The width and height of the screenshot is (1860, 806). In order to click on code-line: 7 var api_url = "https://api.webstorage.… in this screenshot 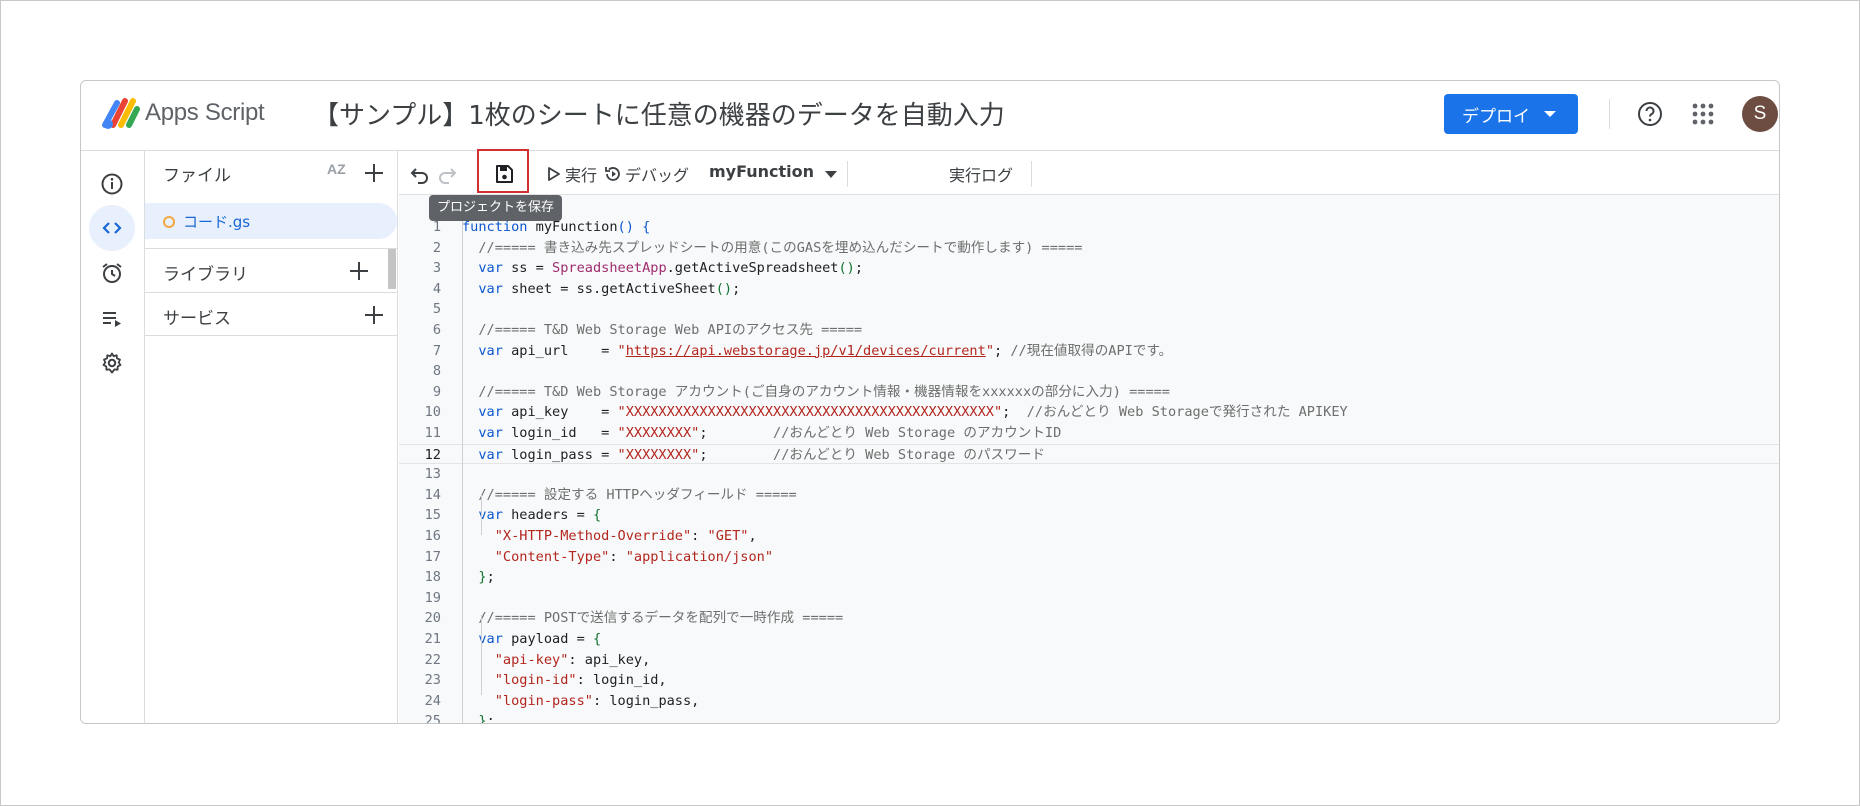, I will do `click(1089, 351)`.